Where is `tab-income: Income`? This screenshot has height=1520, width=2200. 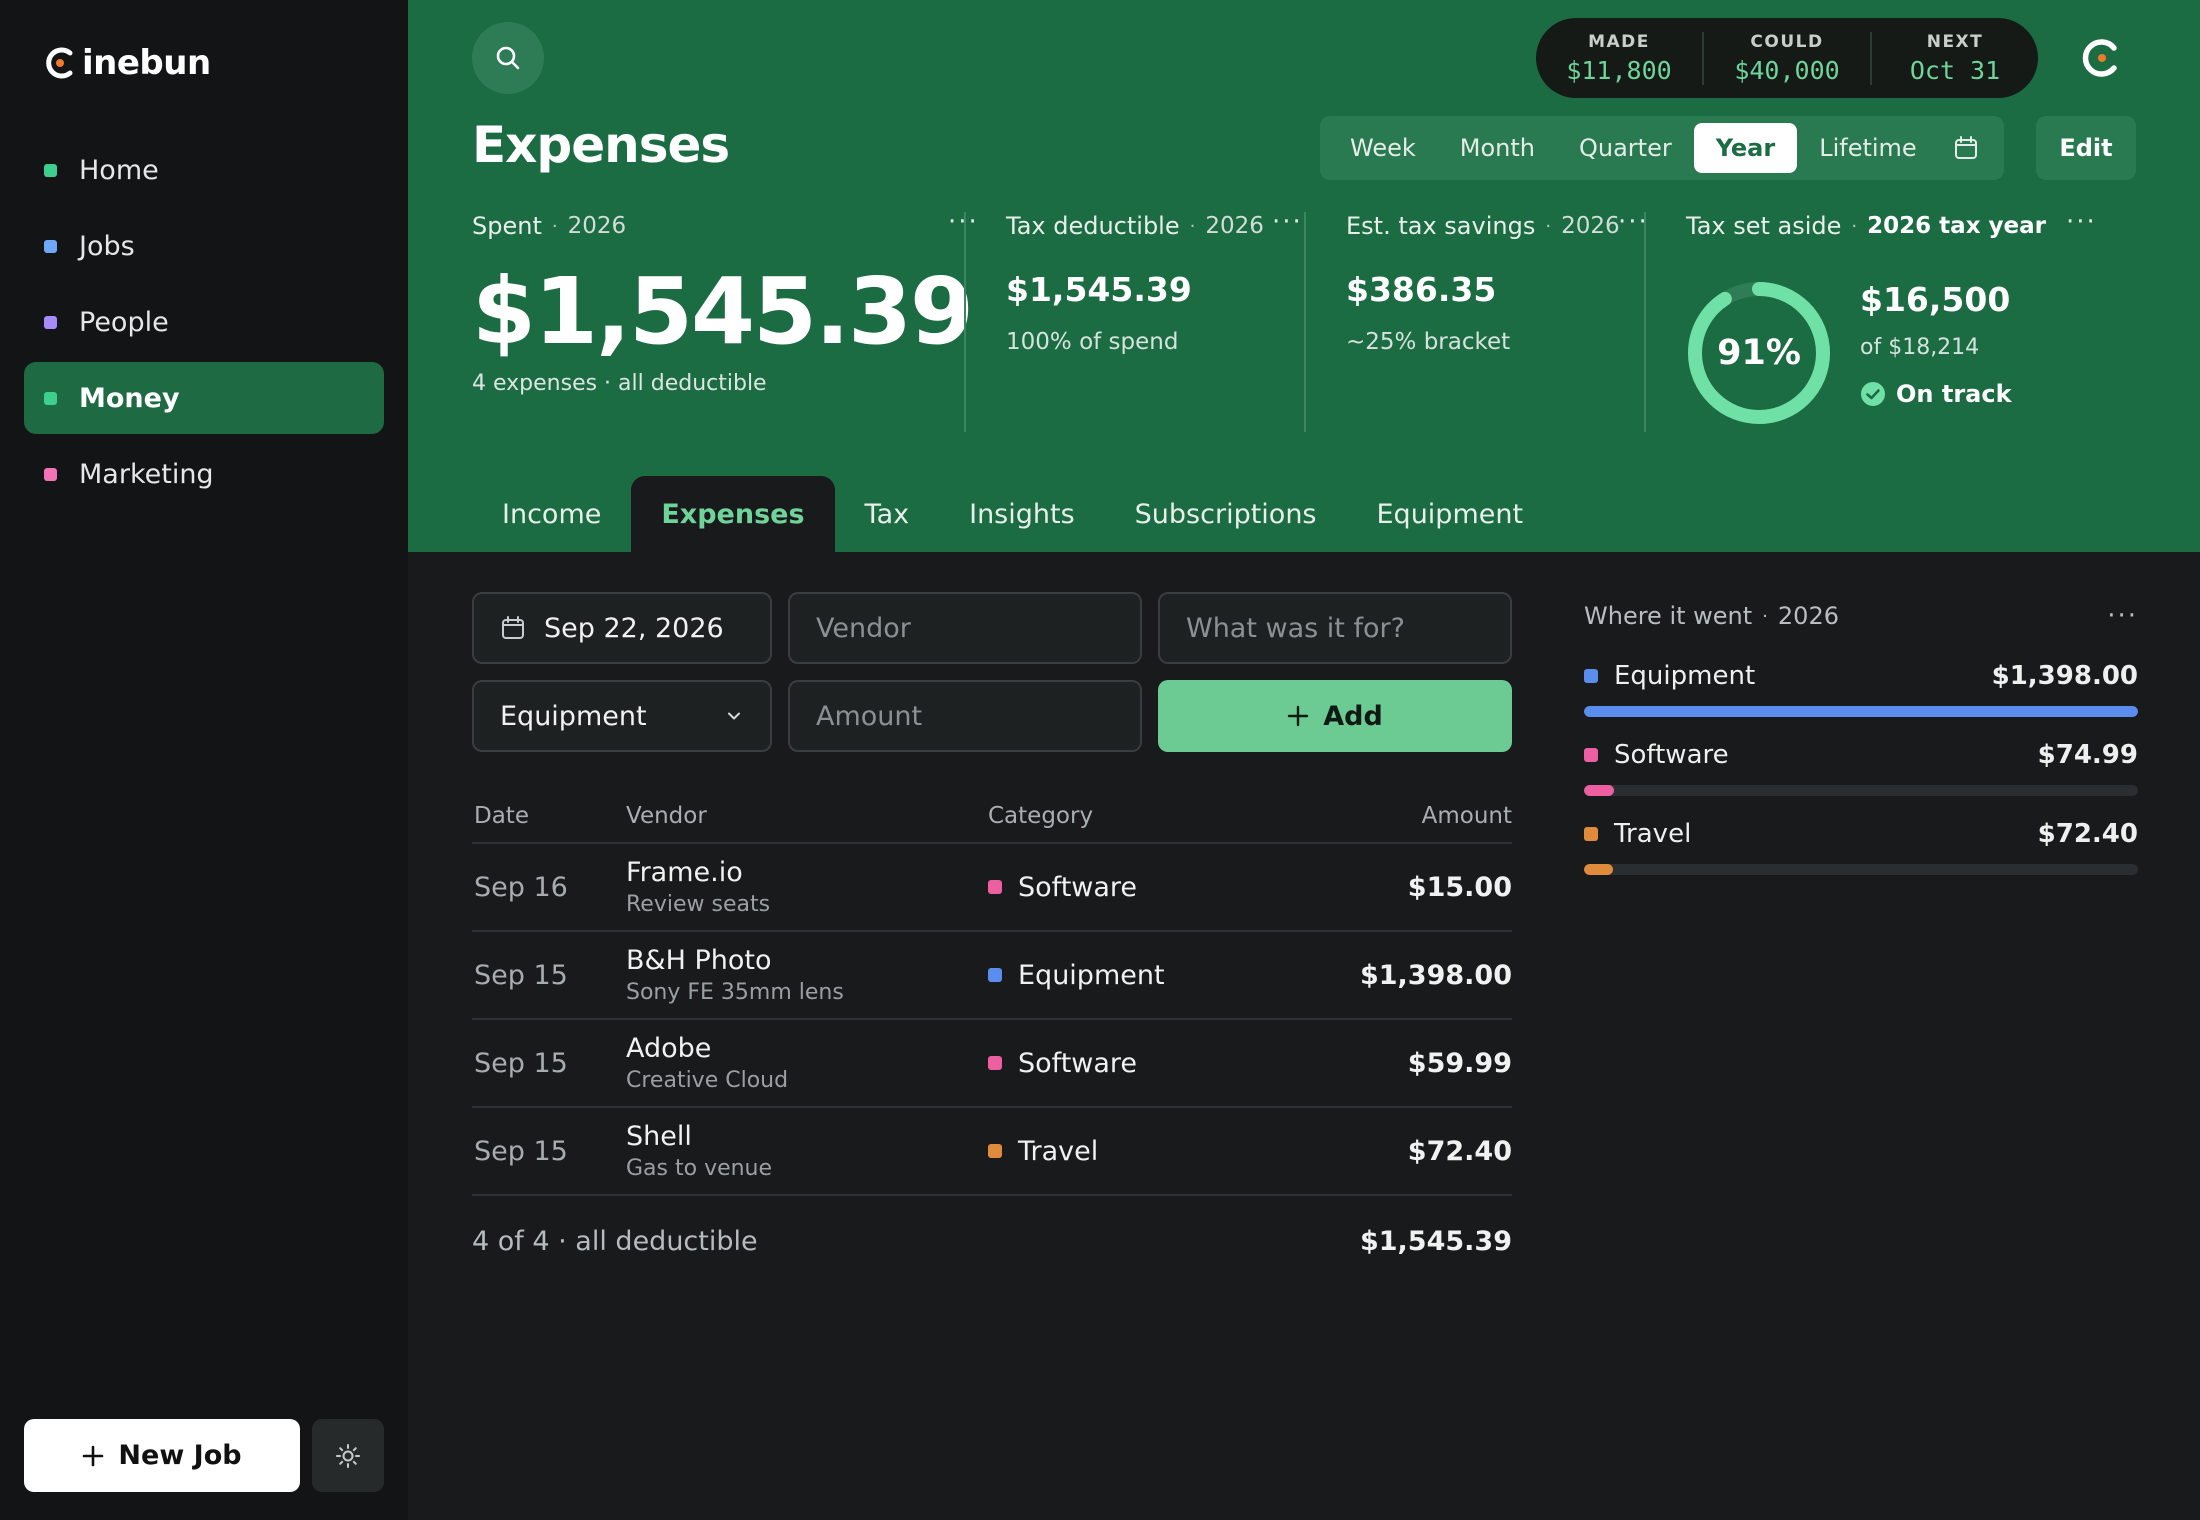 tab-income: Income is located at coordinates (551, 514).